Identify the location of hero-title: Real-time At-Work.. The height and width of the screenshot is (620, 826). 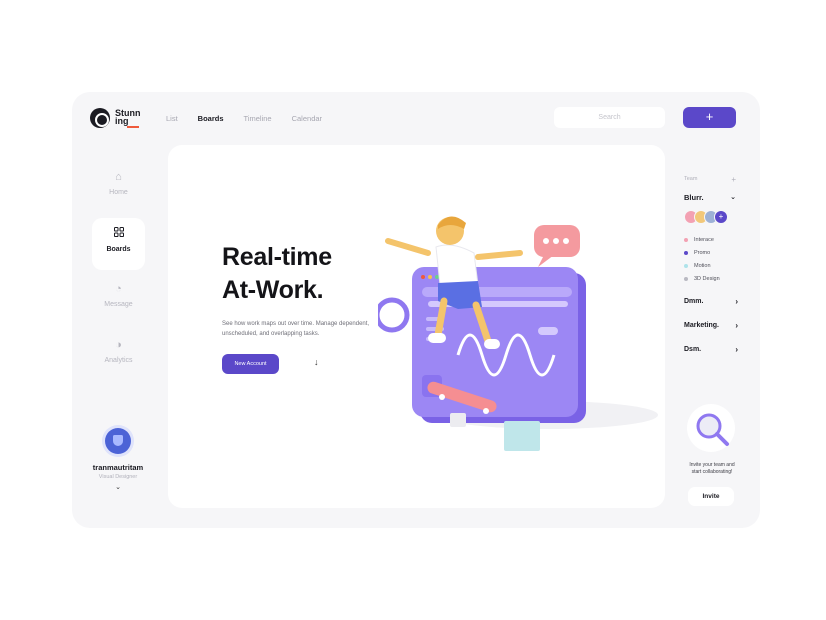
(277, 274).